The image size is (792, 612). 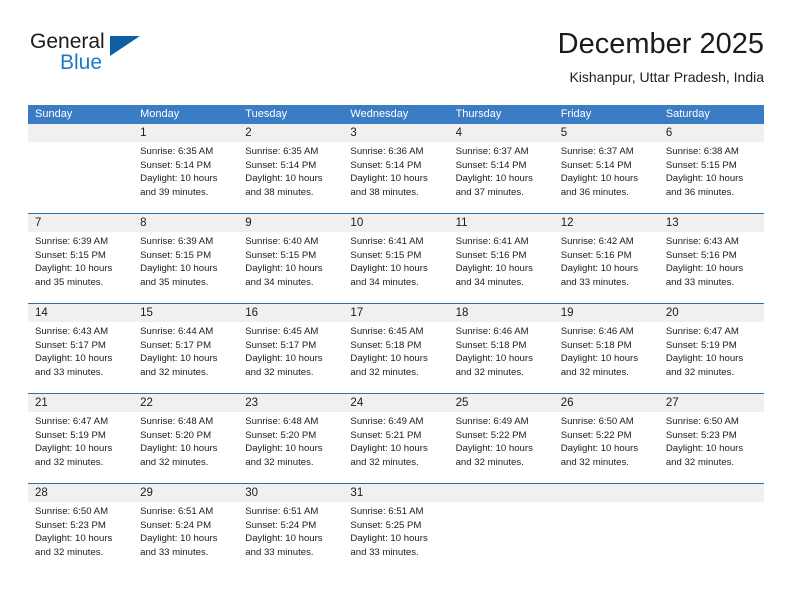 I want to click on day-number: 20, so click(x=711, y=313).